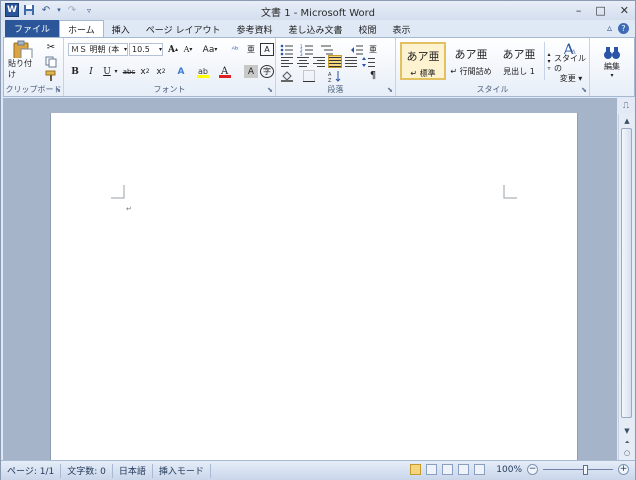  Describe the element at coordinates (612, 53) in the screenshot. I see `binoculars-icon` at that location.